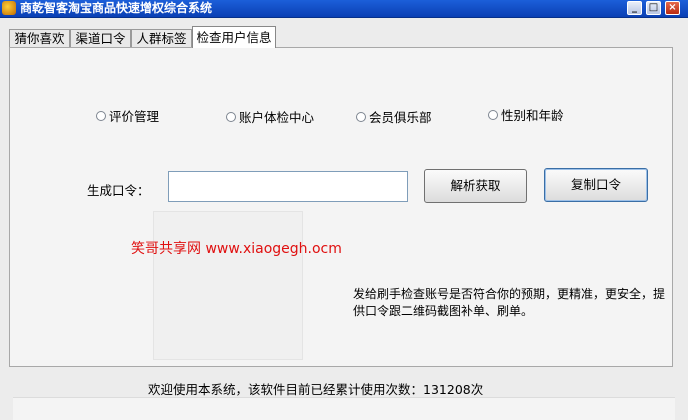 The height and width of the screenshot is (420, 688). I want to click on code-label: 生成口令：, so click(118, 190).